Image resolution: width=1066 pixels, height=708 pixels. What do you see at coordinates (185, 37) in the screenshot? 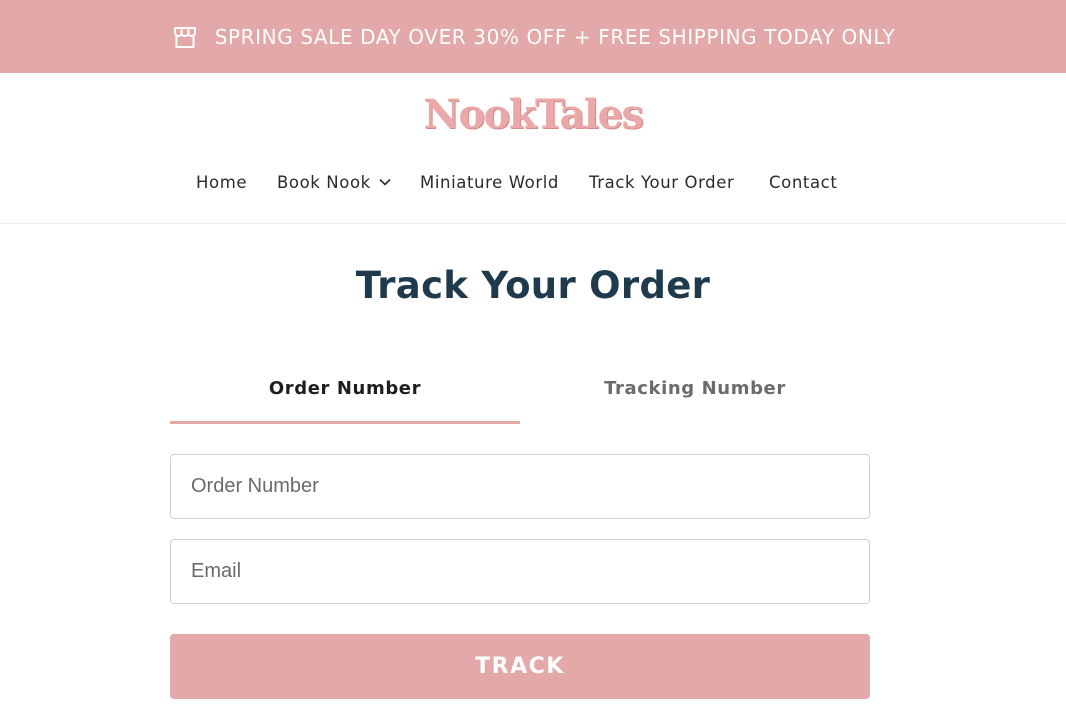
I see `storefront-icon` at bounding box center [185, 37].